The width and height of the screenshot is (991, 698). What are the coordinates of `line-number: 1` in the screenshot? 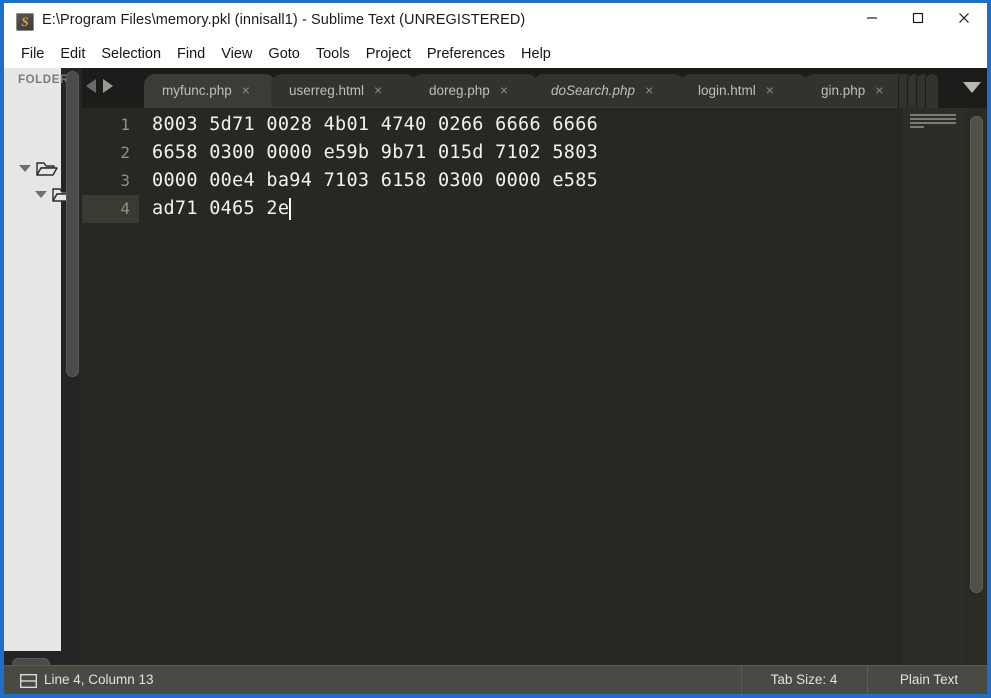 It's located at (125, 124).